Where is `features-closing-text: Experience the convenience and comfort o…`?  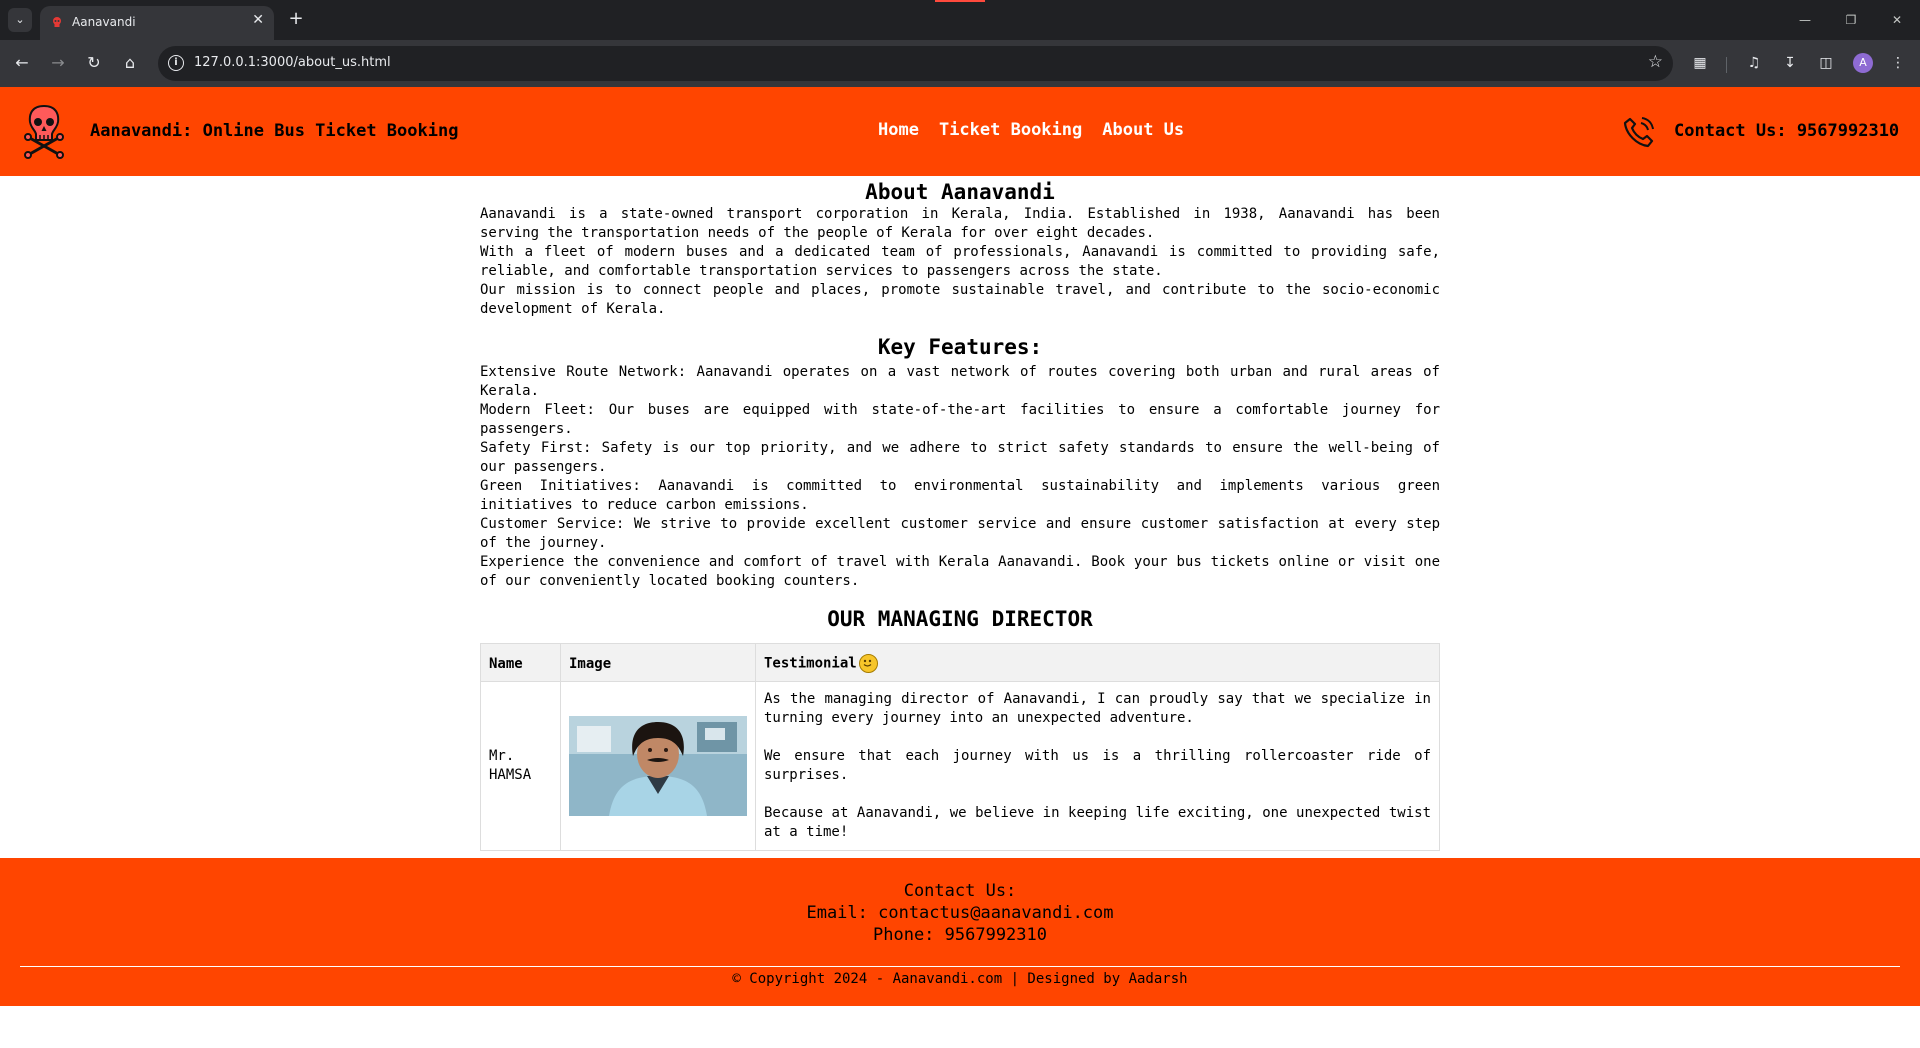
features-closing-text: Experience the convenience and comfort o… is located at coordinates (960, 571).